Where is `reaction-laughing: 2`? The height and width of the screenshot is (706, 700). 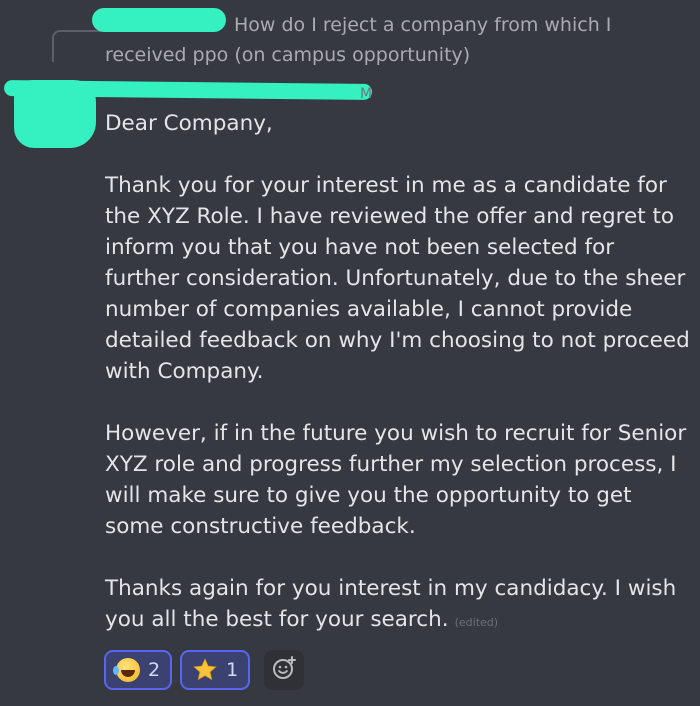
reaction-laughing: 2 is located at coordinates (138, 670).